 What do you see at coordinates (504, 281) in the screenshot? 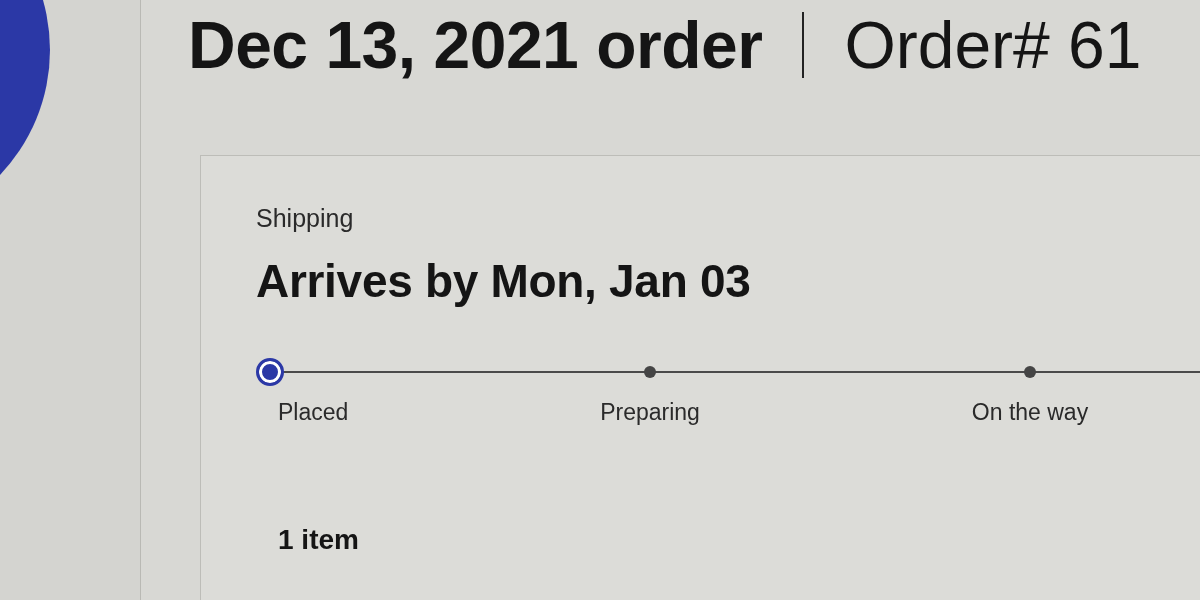
I see `arrival-date: Arrives by Mon, Jan 03` at bounding box center [504, 281].